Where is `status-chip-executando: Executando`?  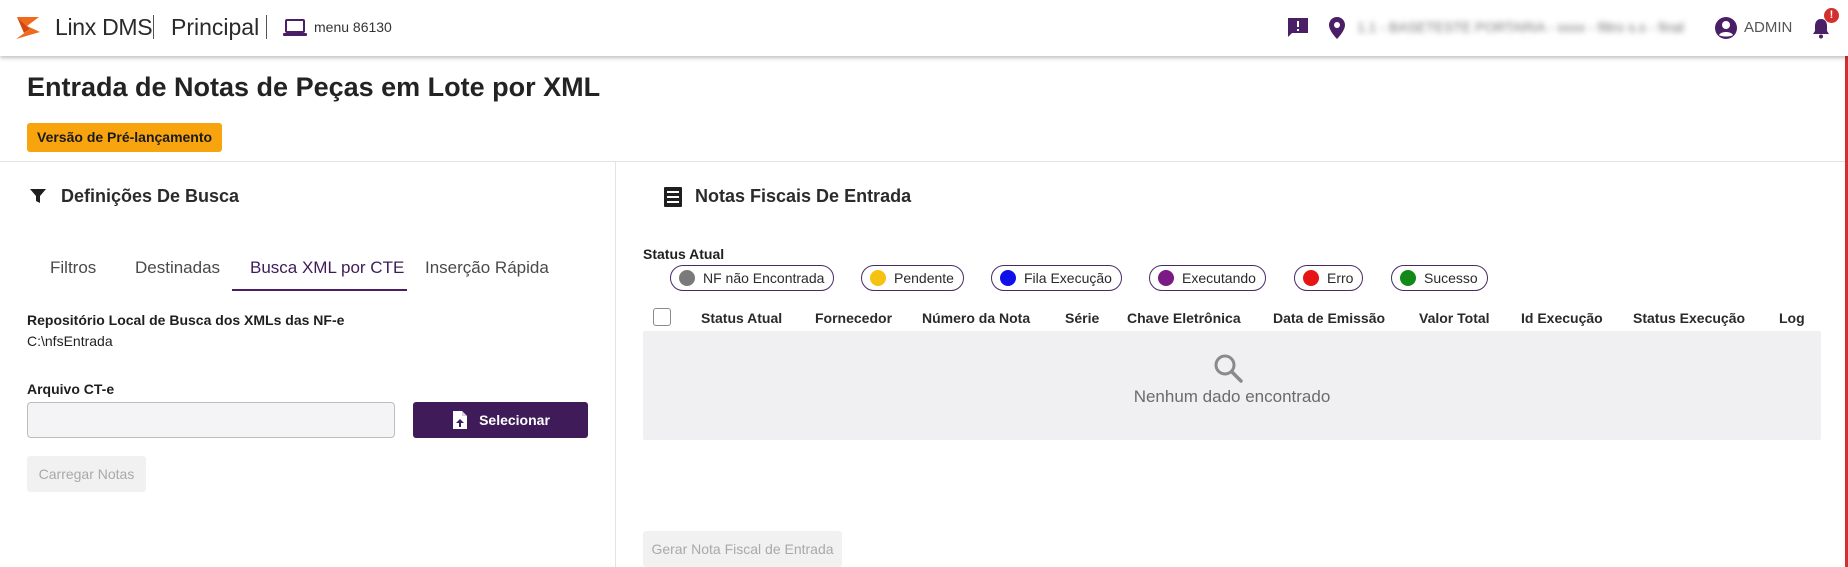 status-chip-executando: Executando is located at coordinates (1207, 278).